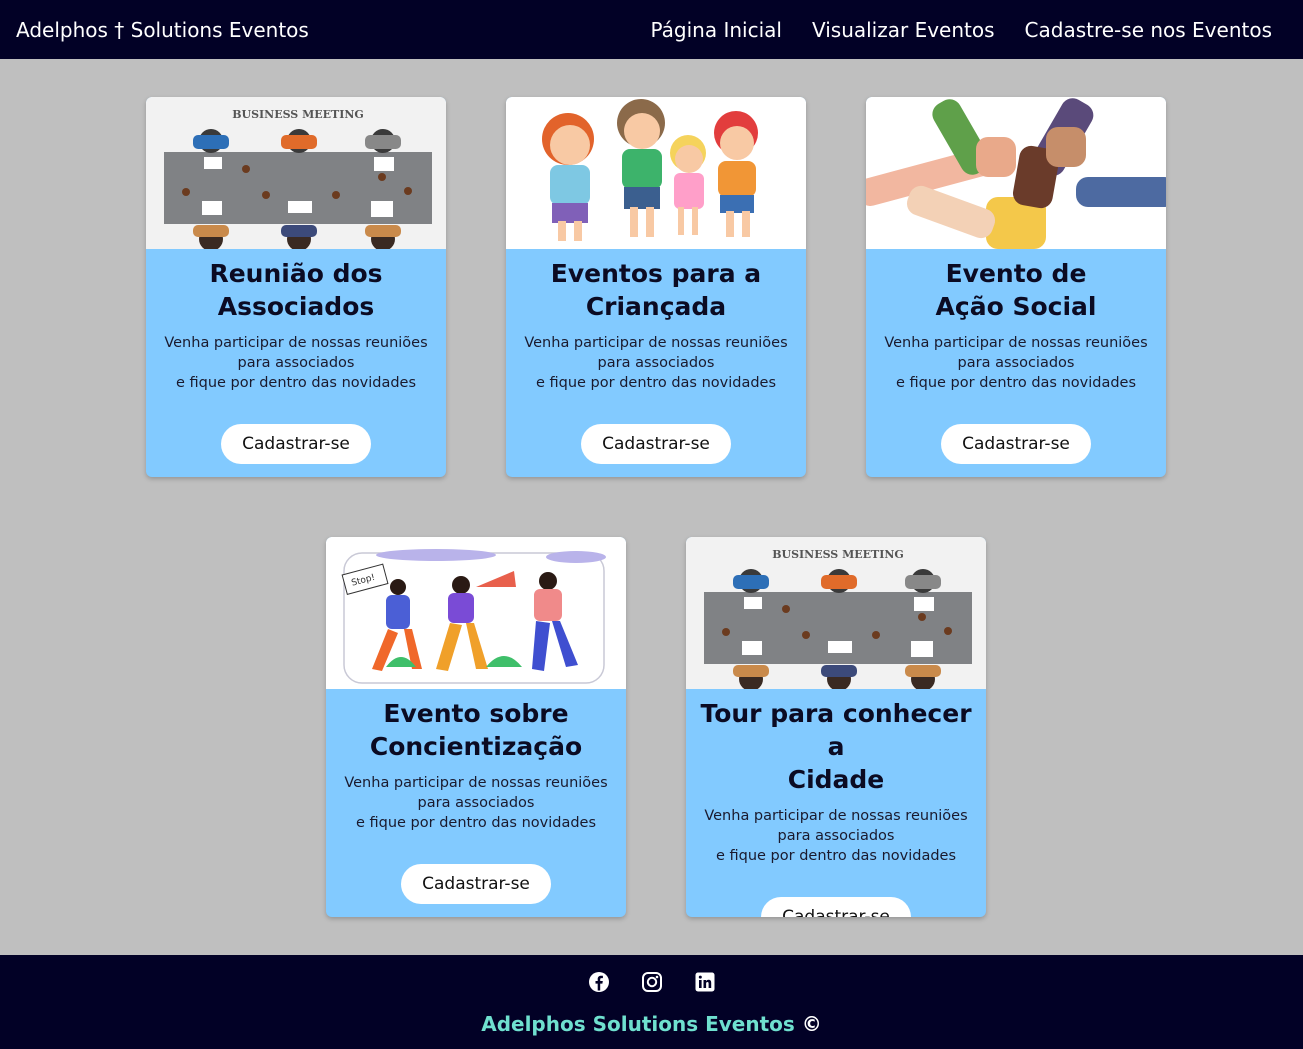 The image size is (1303, 1049). I want to click on event-title: Evento de Ação Social, so click(1016, 290).